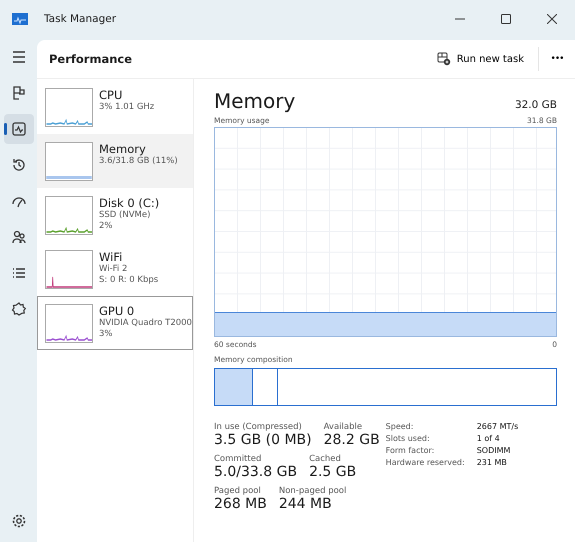 The width and height of the screenshot is (575, 542). Describe the element at coordinates (256, 472) in the screenshot. I see `stat-value: 5.0/33.8 GB` at that location.